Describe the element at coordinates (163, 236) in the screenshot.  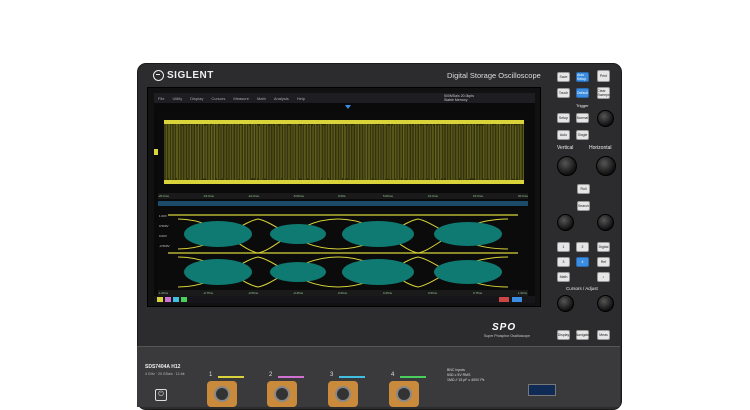
I see `eye-label-3: 0.00V` at that location.